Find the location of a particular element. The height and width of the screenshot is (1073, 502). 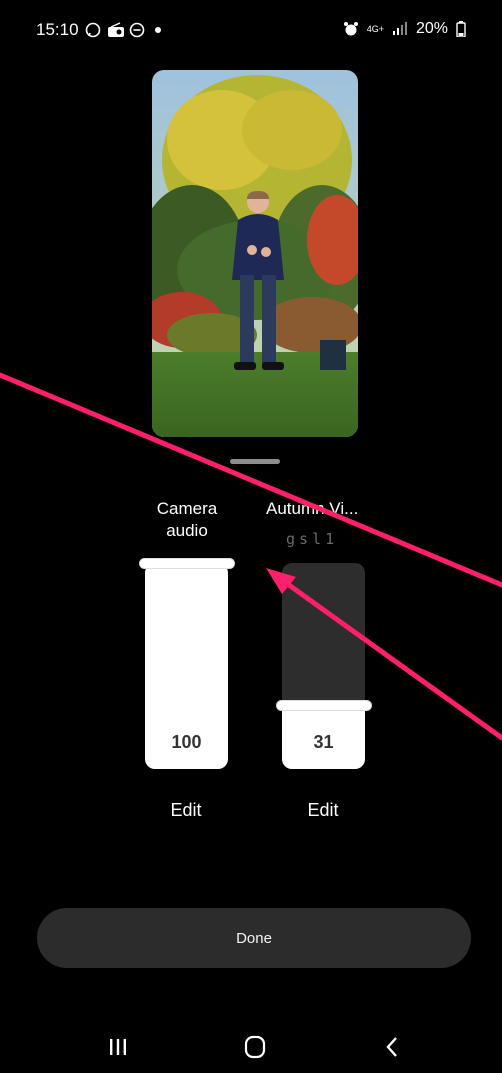

slider-thumb-autumn is located at coordinates (324, 706).